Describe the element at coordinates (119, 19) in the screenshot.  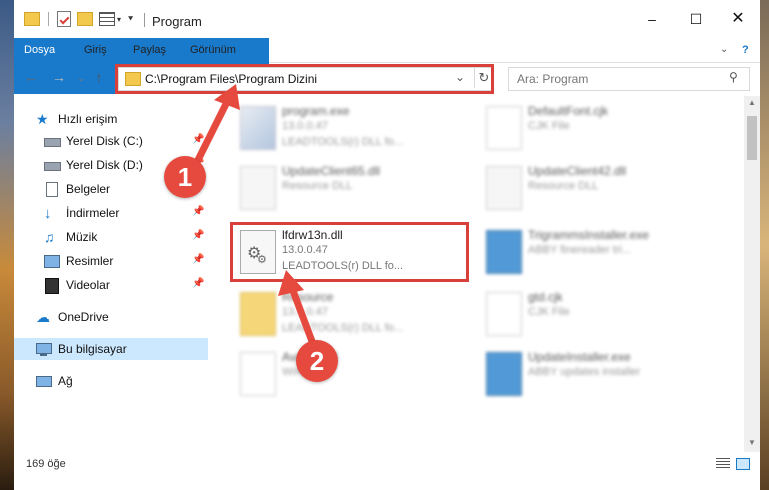
I see `dropdown-arrow-icon: ▾` at that location.